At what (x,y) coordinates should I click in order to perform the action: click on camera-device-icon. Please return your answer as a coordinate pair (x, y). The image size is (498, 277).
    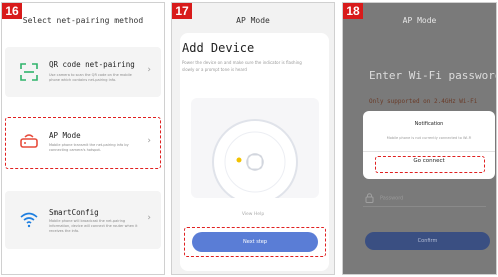
    Looking at the image, I should click on (255, 162).